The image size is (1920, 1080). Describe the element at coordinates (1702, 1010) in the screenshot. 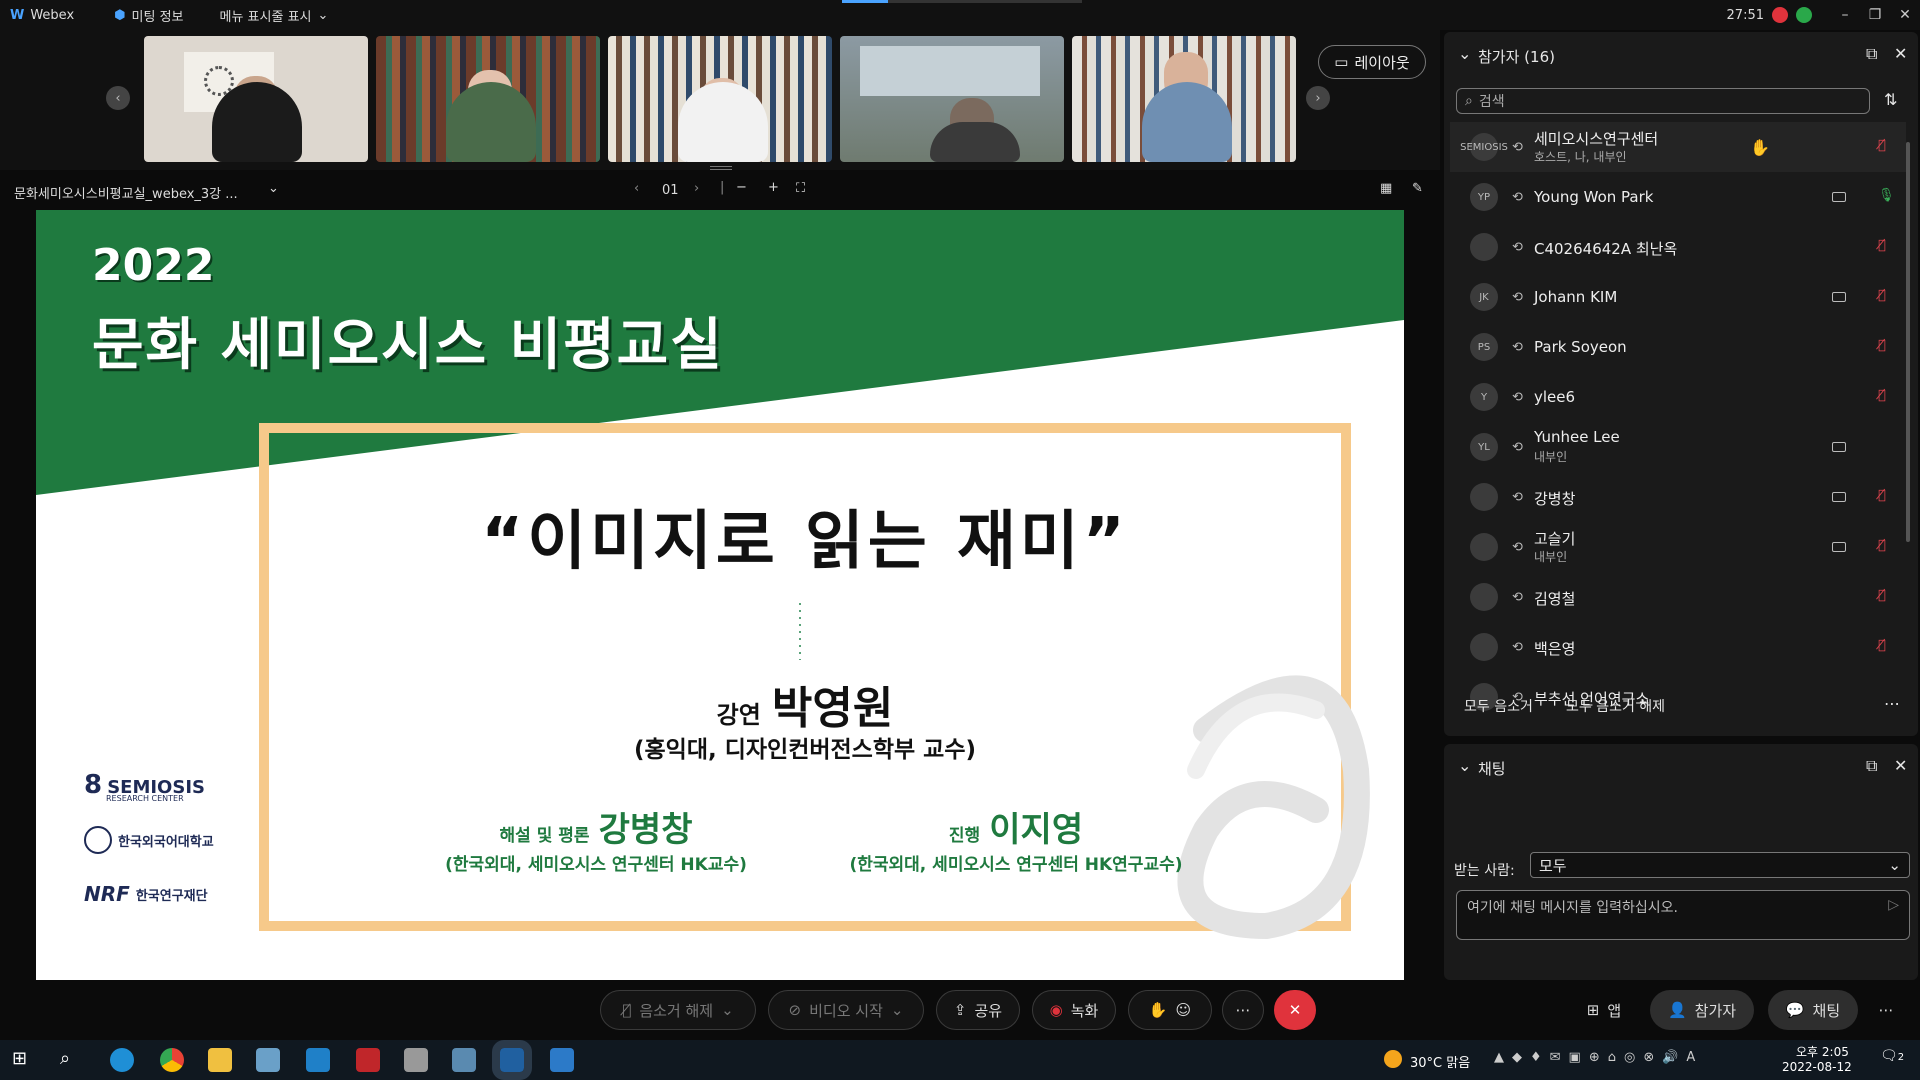

I see `participants-button: 👤 참가자` at that location.